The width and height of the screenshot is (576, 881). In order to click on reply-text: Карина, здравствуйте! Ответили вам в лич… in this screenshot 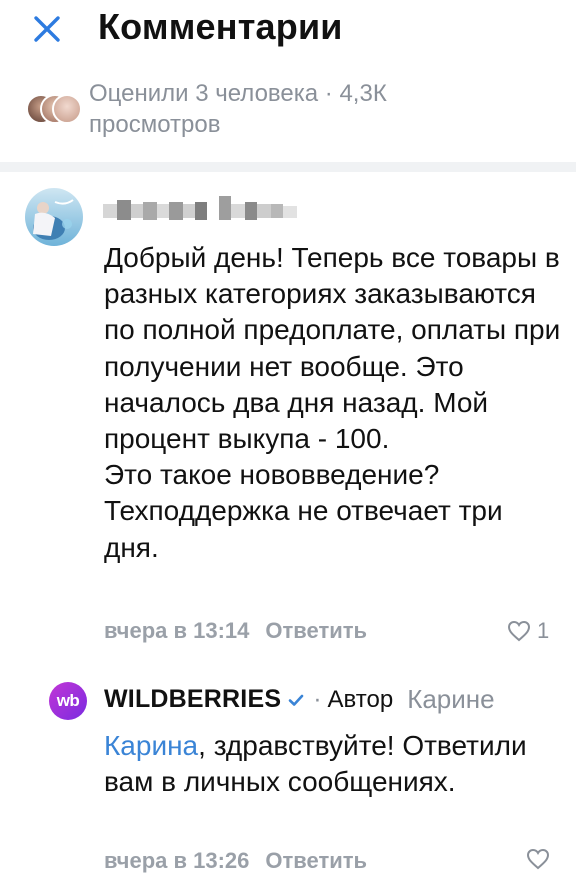, I will do `click(324, 764)`.